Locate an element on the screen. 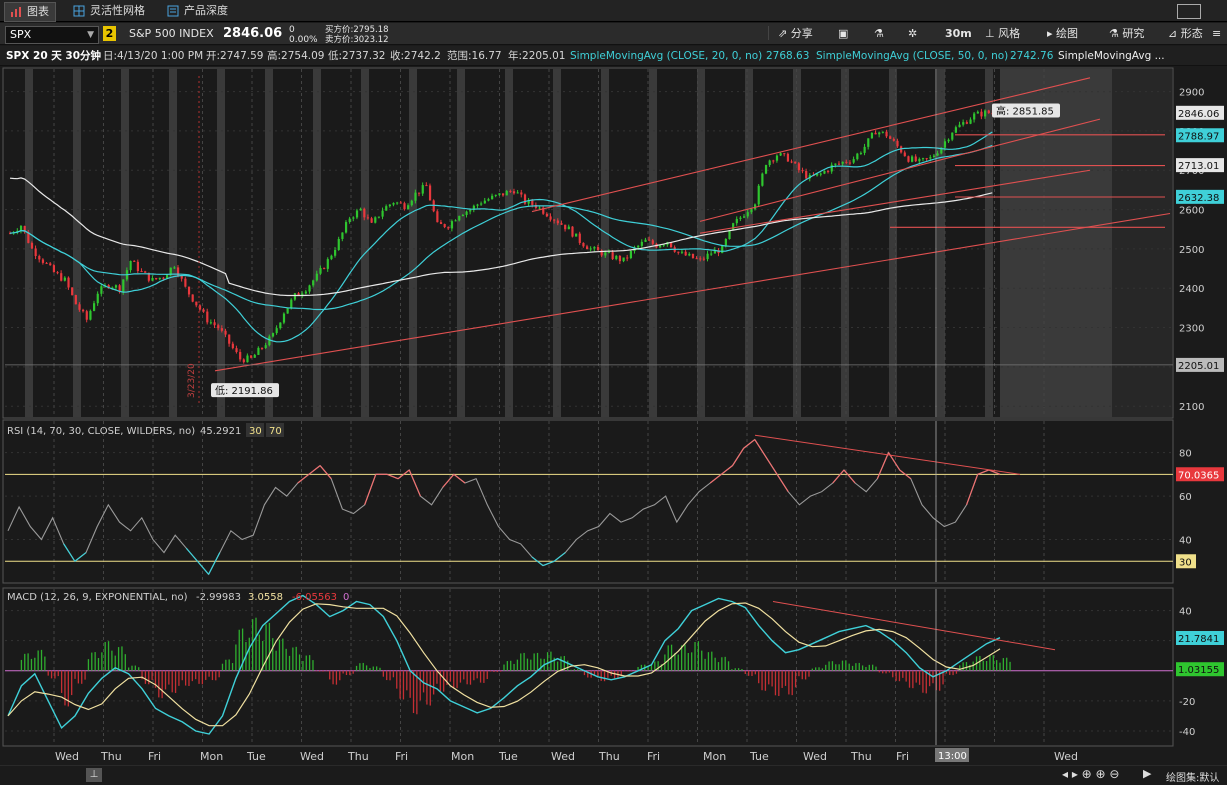  sma20-label: SimpleMovingAvg (CLOSE, 20, 0, no) is located at coordinates (666, 56).